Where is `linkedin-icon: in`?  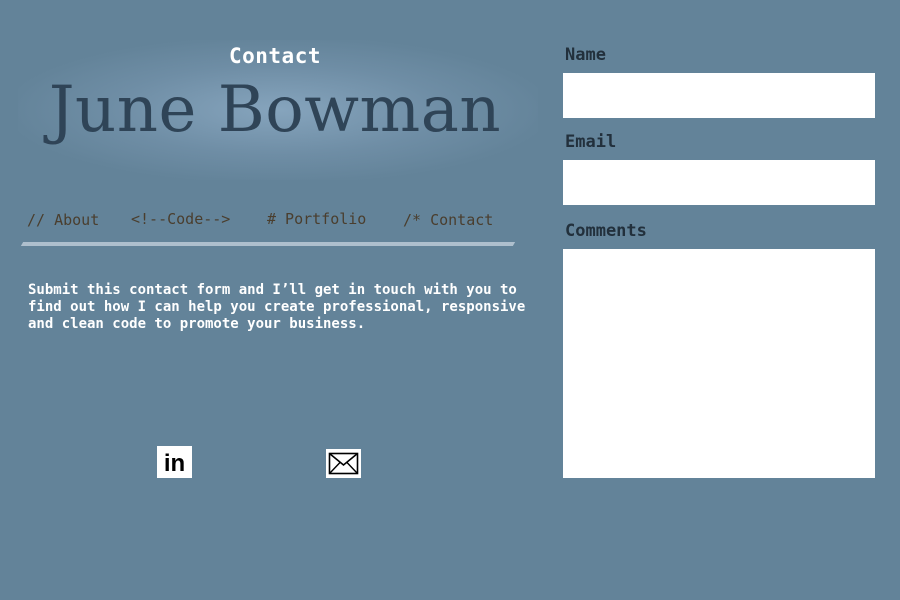 linkedin-icon: in is located at coordinates (174, 462).